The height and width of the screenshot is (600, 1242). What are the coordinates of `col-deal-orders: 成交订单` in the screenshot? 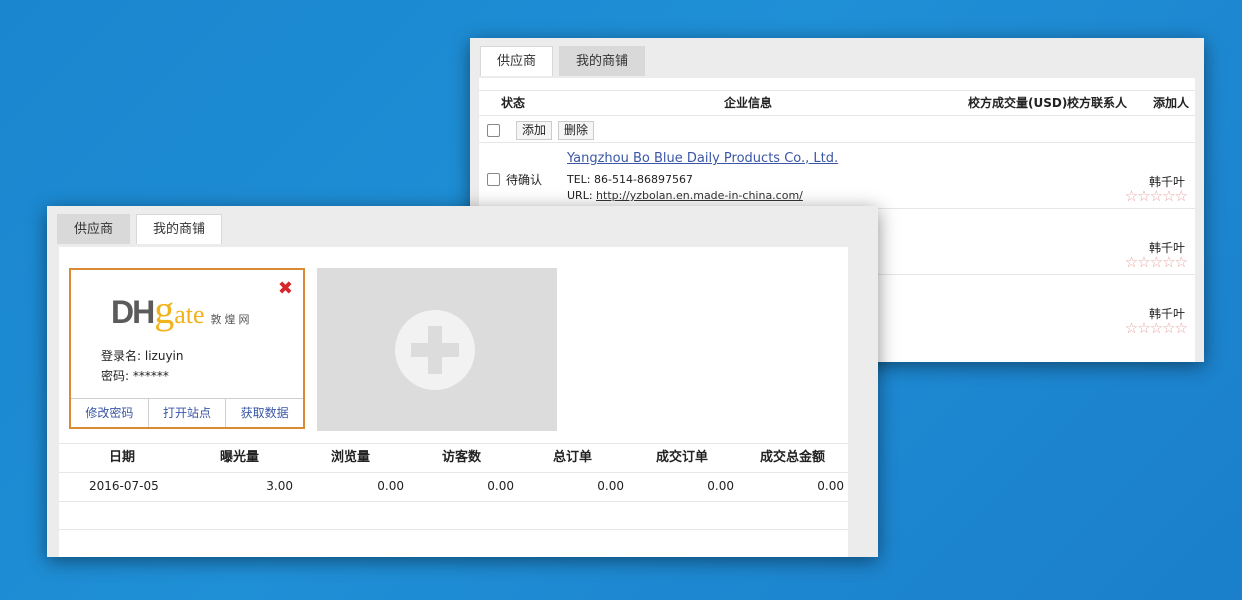 It's located at (682, 457).